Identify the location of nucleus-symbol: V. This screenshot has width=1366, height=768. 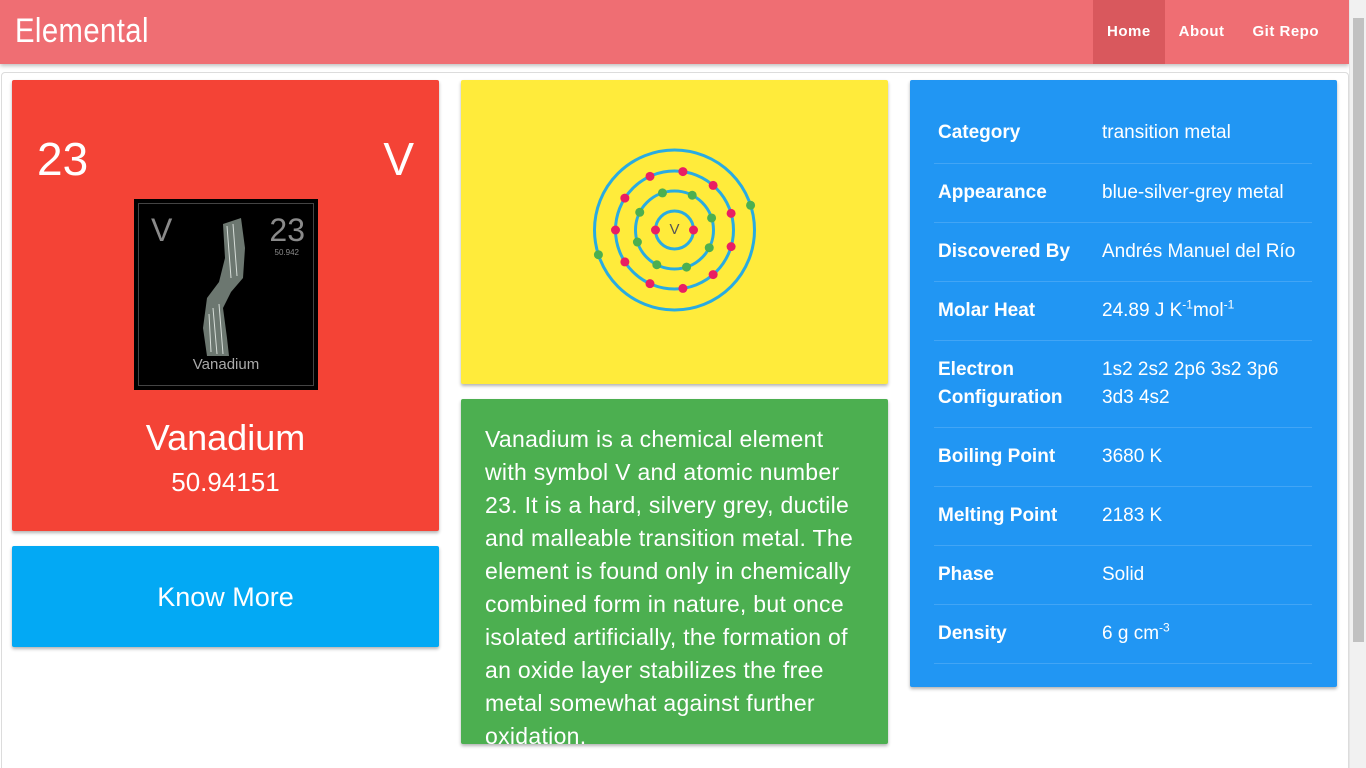
(674, 229).